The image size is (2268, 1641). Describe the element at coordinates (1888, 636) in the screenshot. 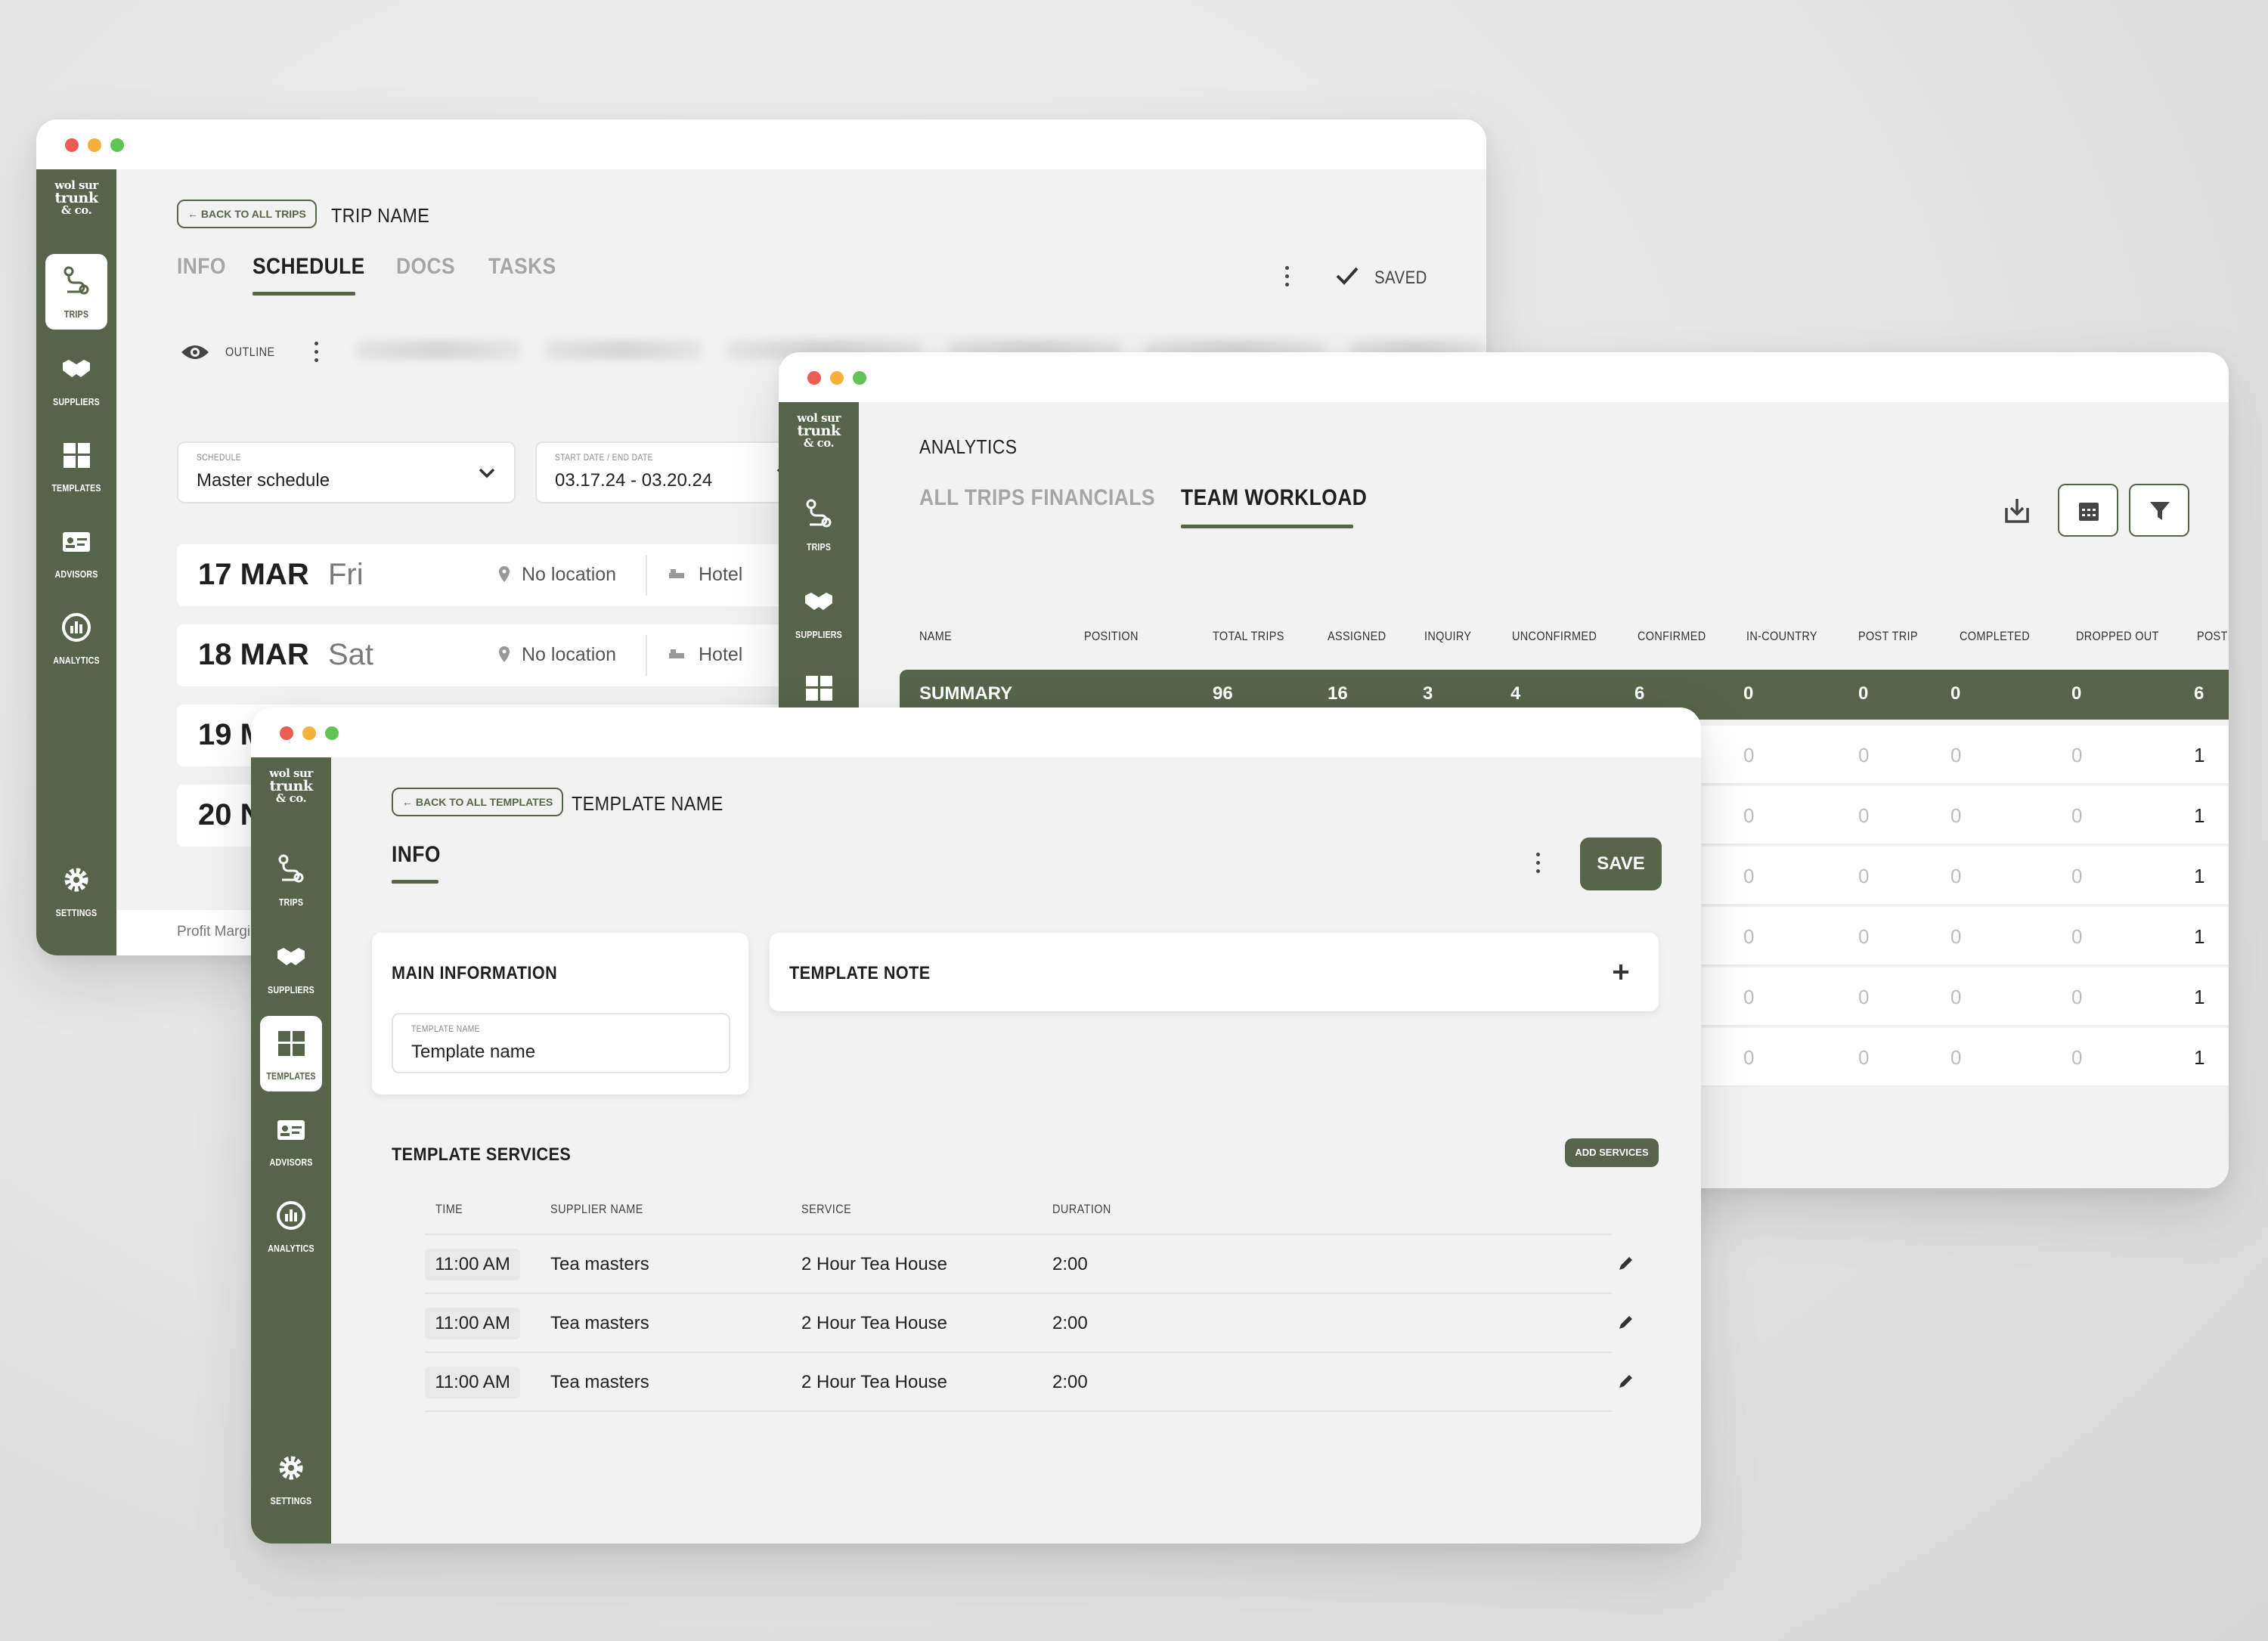

I see `column-header: POST TRIP` at that location.